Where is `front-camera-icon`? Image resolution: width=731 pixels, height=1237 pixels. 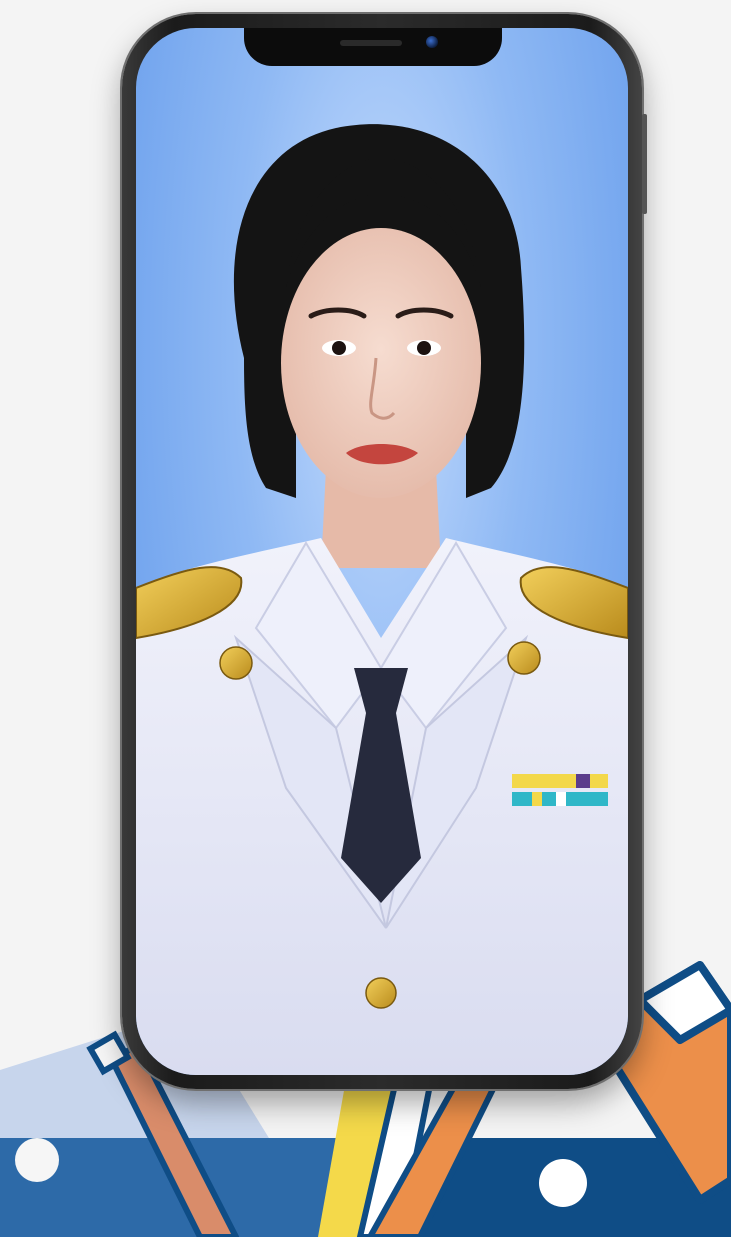 front-camera-icon is located at coordinates (432, 42).